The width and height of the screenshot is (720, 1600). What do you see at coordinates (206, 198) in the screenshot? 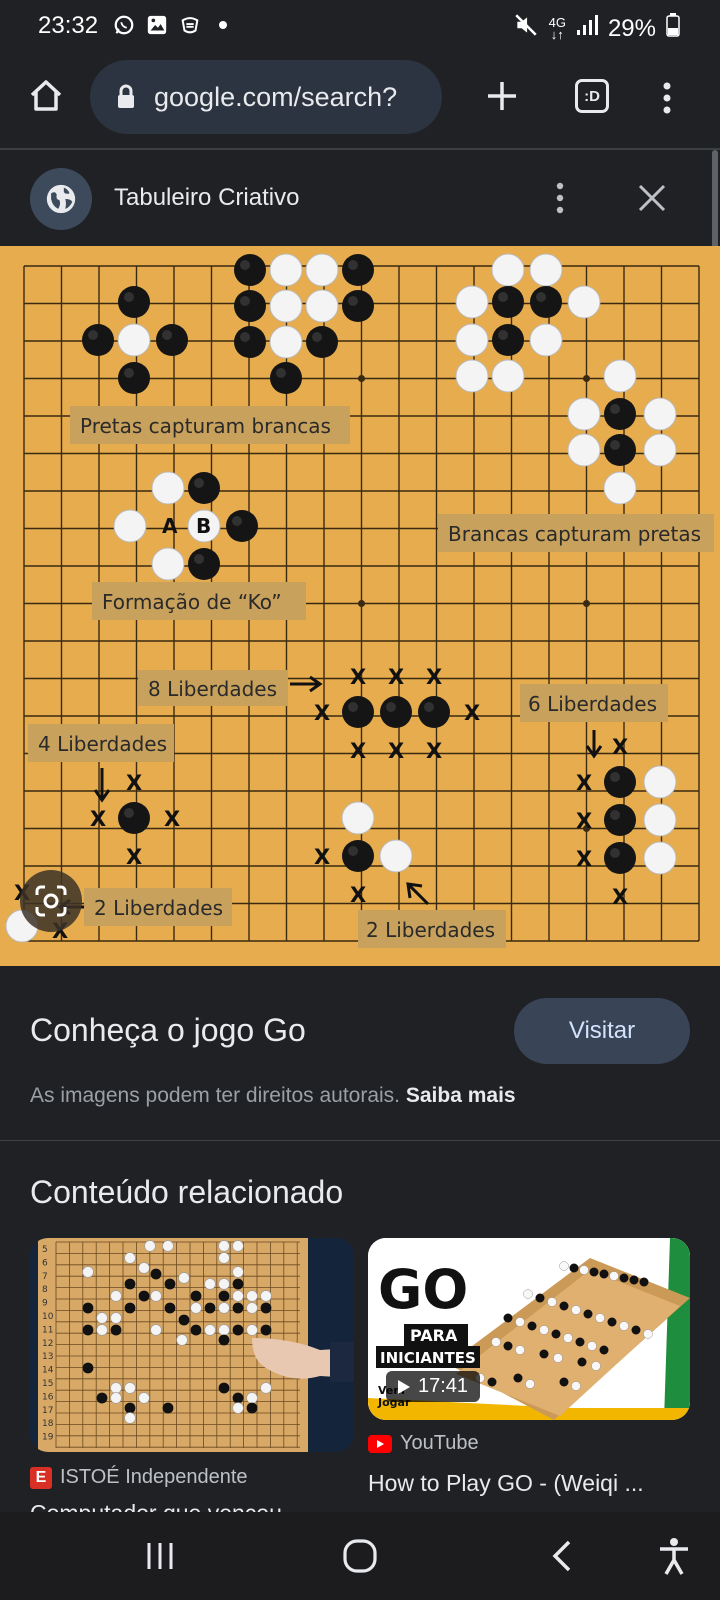
I see `site-name: Tabuleiro Criativo` at bounding box center [206, 198].